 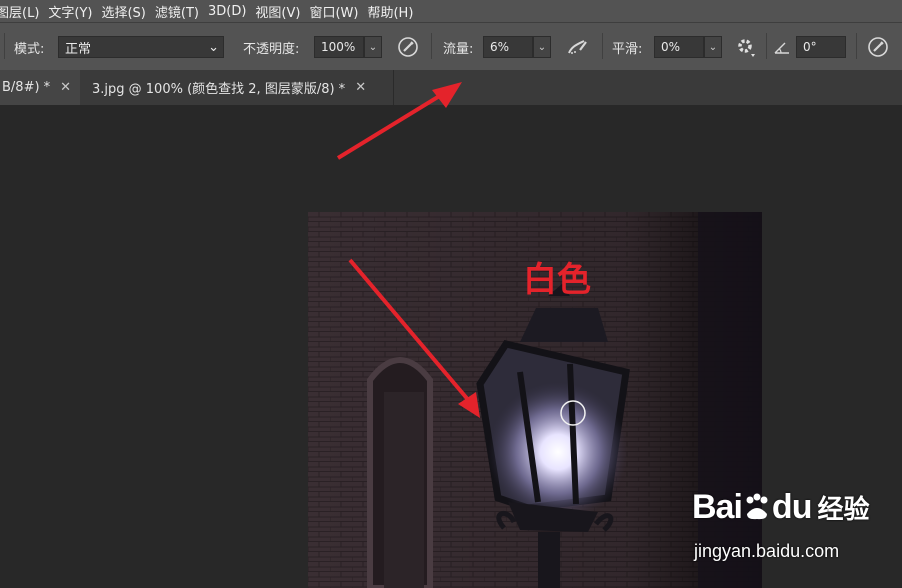 What do you see at coordinates (792, 507) in the screenshot?
I see `watermark-logo-tail: du` at bounding box center [792, 507].